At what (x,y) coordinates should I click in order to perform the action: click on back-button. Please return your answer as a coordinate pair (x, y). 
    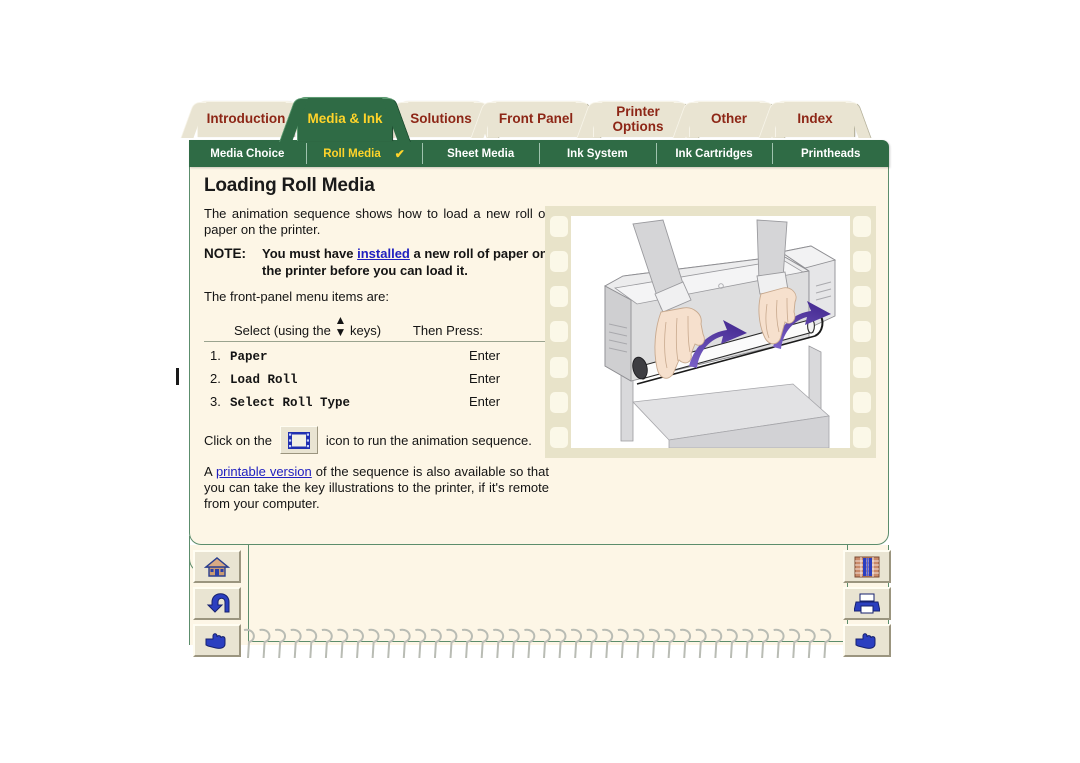
    Looking at the image, I should click on (217, 603).